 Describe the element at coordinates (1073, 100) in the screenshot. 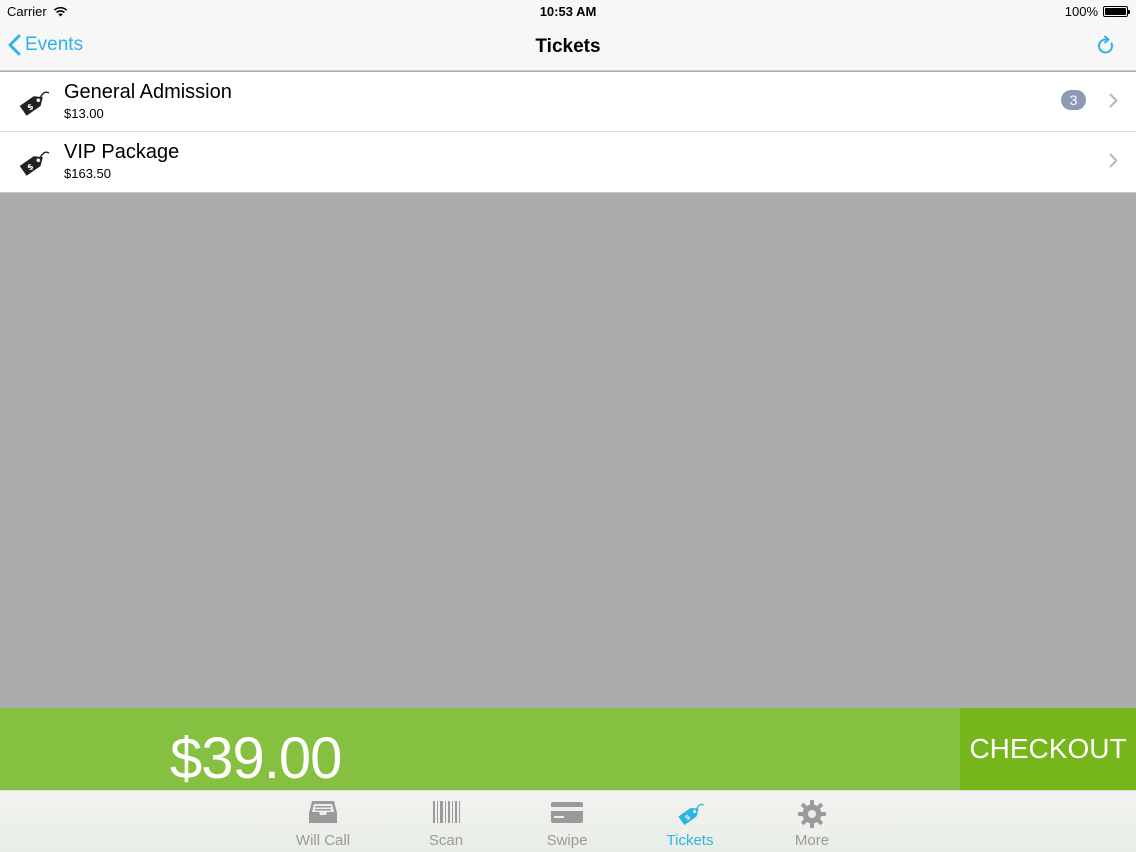

I see `quantity-badge: 3` at that location.